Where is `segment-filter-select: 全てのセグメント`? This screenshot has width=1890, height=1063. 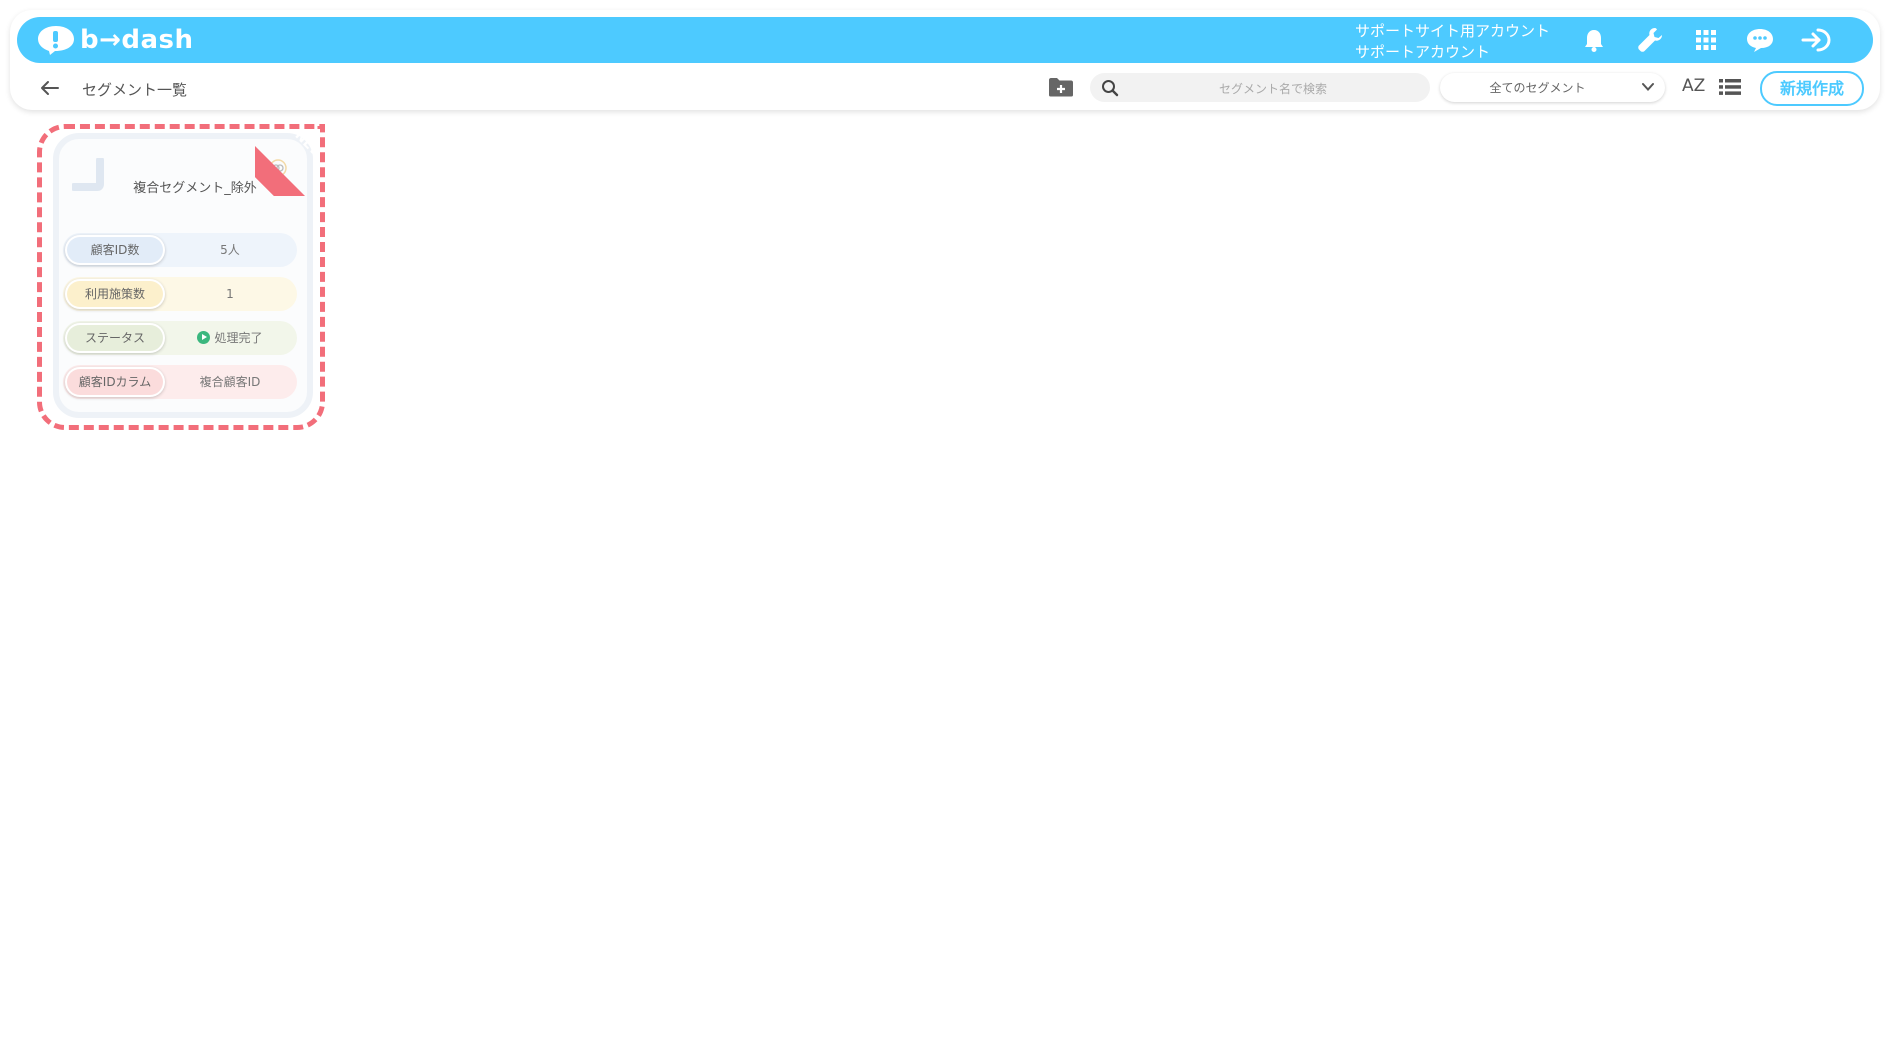
segment-filter-select: 全てのセグメント is located at coordinates (1552, 87).